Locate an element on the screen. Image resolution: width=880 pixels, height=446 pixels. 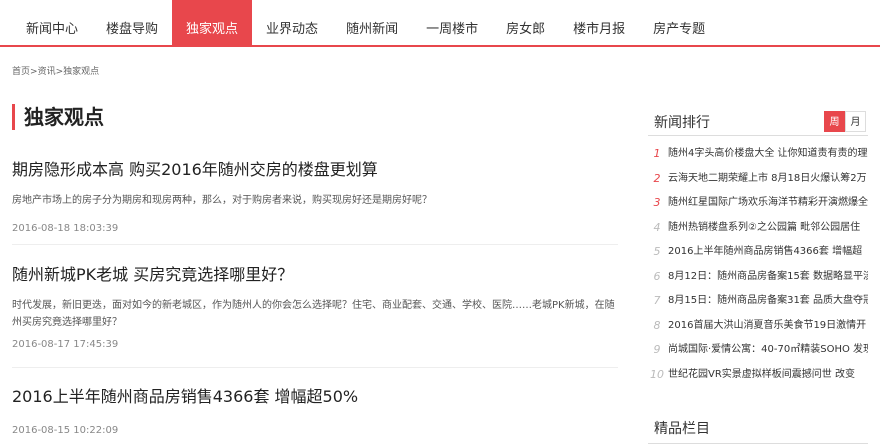
rank-number: 8 is located at coordinates (657, 325).